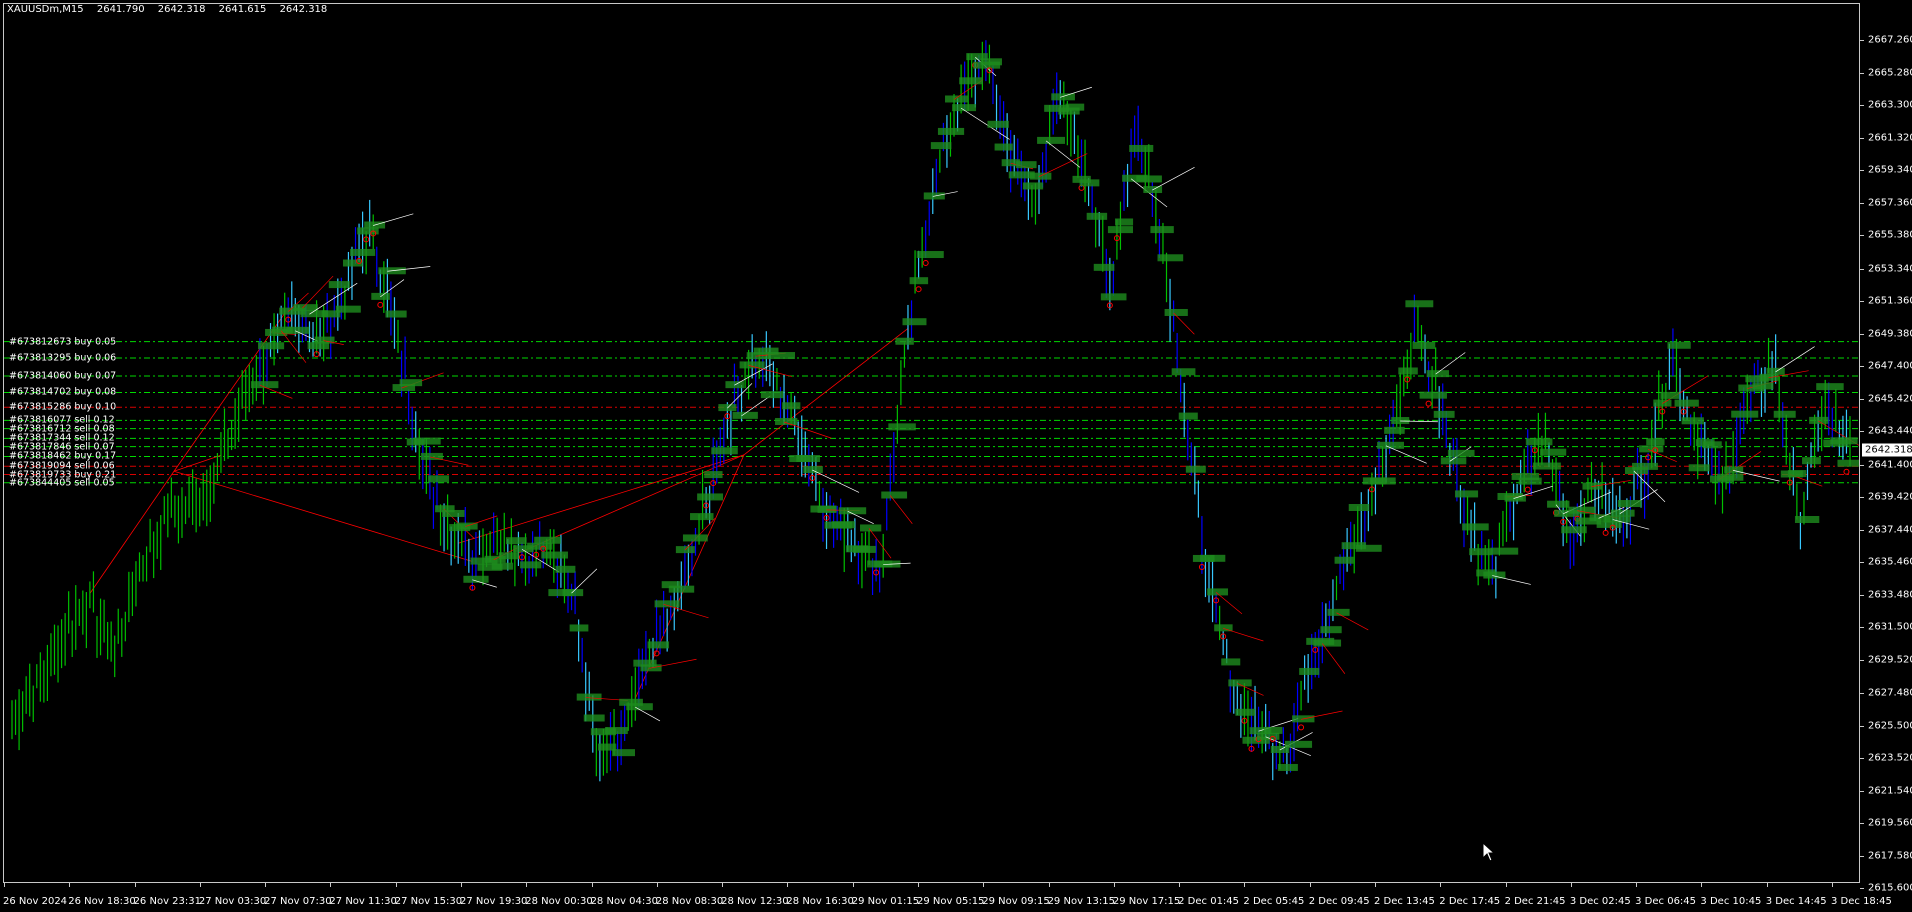 Image resolution: width=1912 pixels, height=912 pixels. What do you see at coordinates (62, 376) in the screenshot?
I see `order-label: #673814060 buy 0.07` at bounding box center [62, 376].